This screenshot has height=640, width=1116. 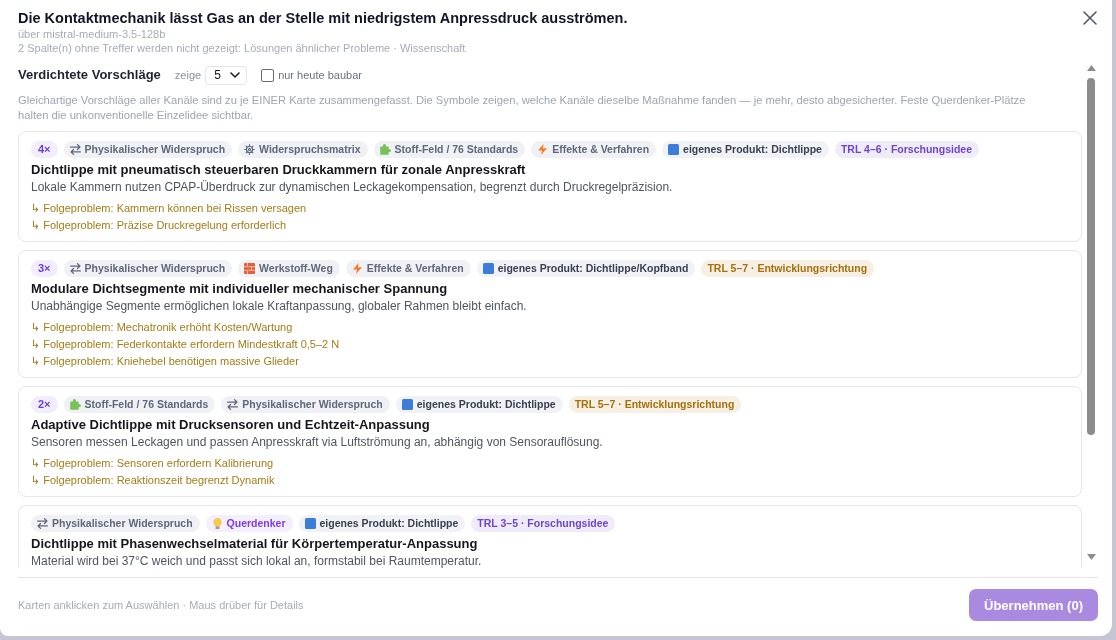 What do you see at coordinates (169, 208) in the screenshot?
I see `follow-up-problem: ↳ Folgeproblem: Kammern können bei Rissen versagen` at bounding box center [169, 208].